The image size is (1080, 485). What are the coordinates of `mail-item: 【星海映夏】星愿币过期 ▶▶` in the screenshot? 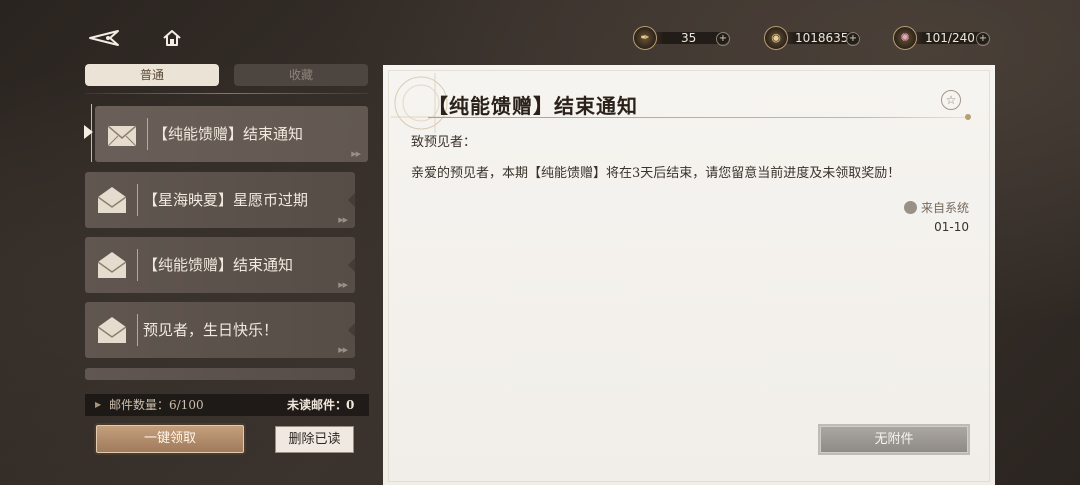 It's located at (220, 200).